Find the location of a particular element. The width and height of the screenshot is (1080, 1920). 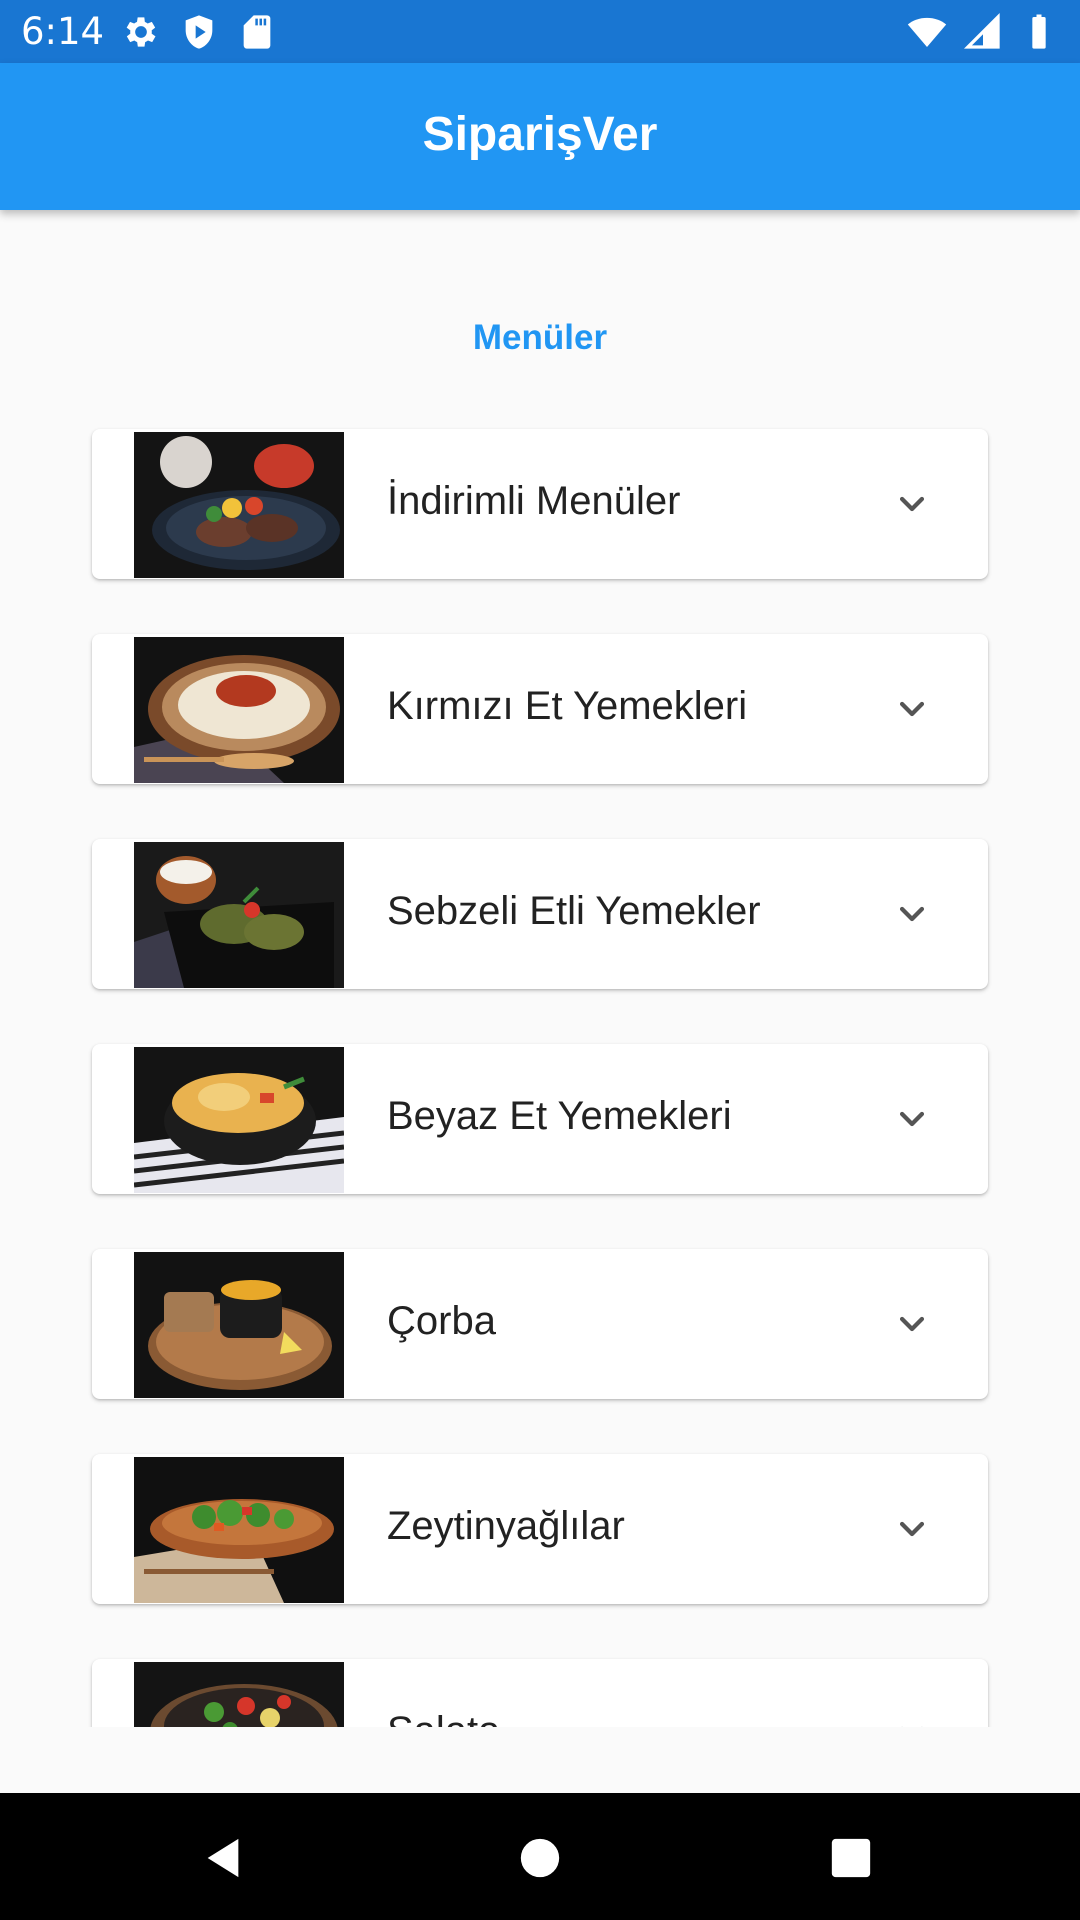

home-icon is located at coordinates (540, 1858).